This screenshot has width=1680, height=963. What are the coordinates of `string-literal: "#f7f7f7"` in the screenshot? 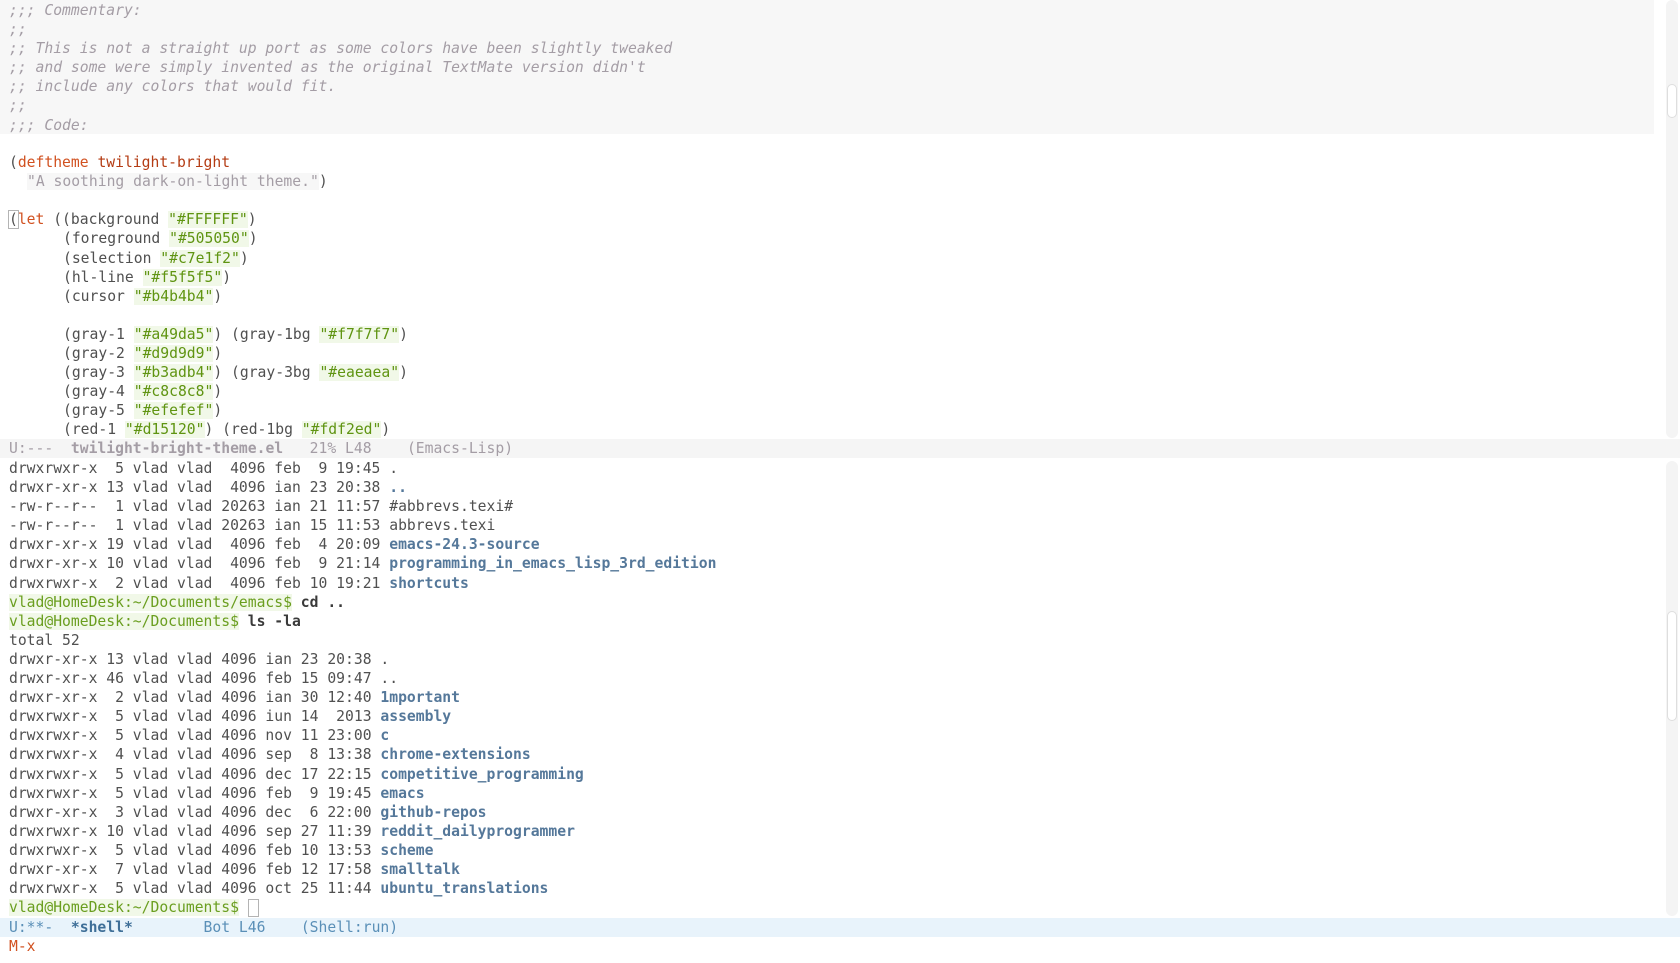 It's located at (359, 334).